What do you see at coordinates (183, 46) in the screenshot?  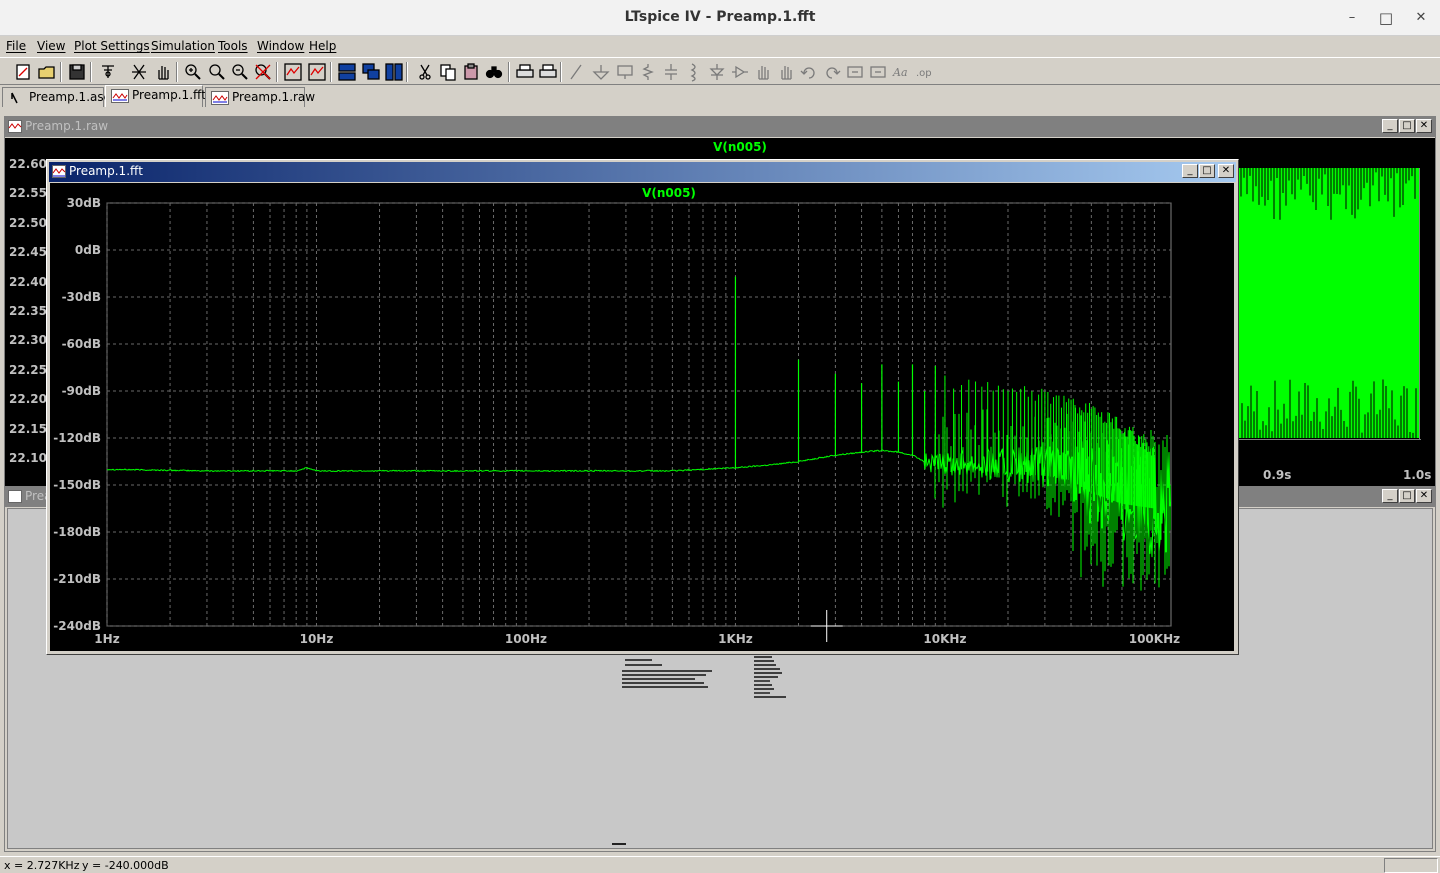 I see `menu-simulation: Simulation` at bounding box center [183, 46].